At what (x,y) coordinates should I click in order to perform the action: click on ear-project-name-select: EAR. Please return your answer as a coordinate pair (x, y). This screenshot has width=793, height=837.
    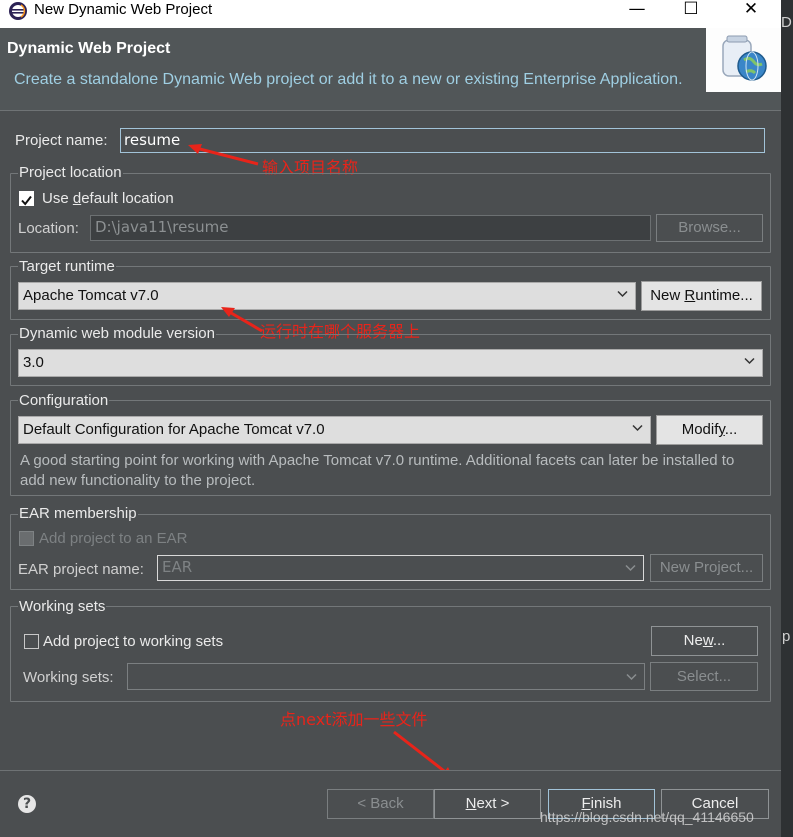
    Looking at the image, I should click on (400, 568).